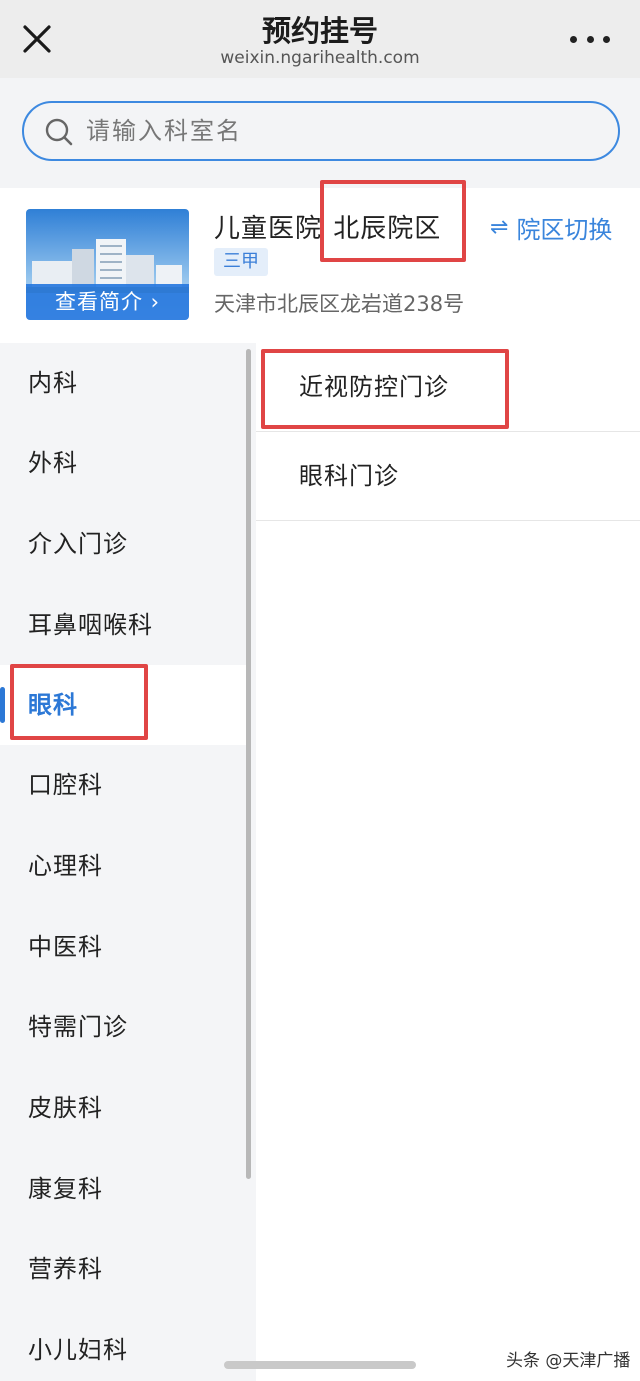  Describe the element at coordinates (65, 866) in the screenshot. I see `sidebar-item-label: 心理科` at that location.